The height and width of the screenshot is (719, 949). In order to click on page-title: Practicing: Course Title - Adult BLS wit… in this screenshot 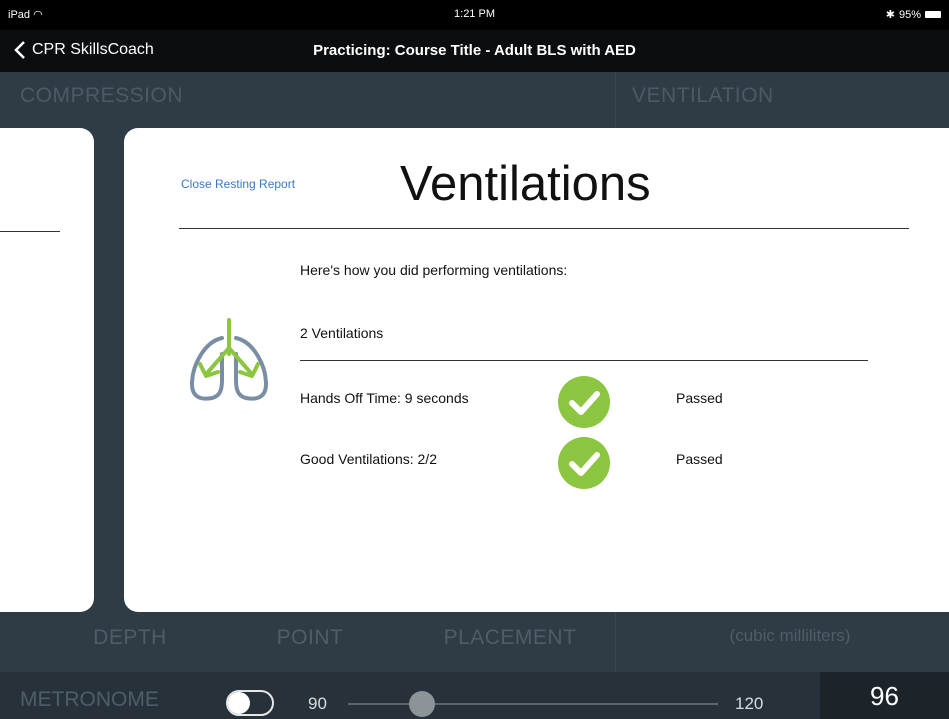, I will do `click(474, 50)`.